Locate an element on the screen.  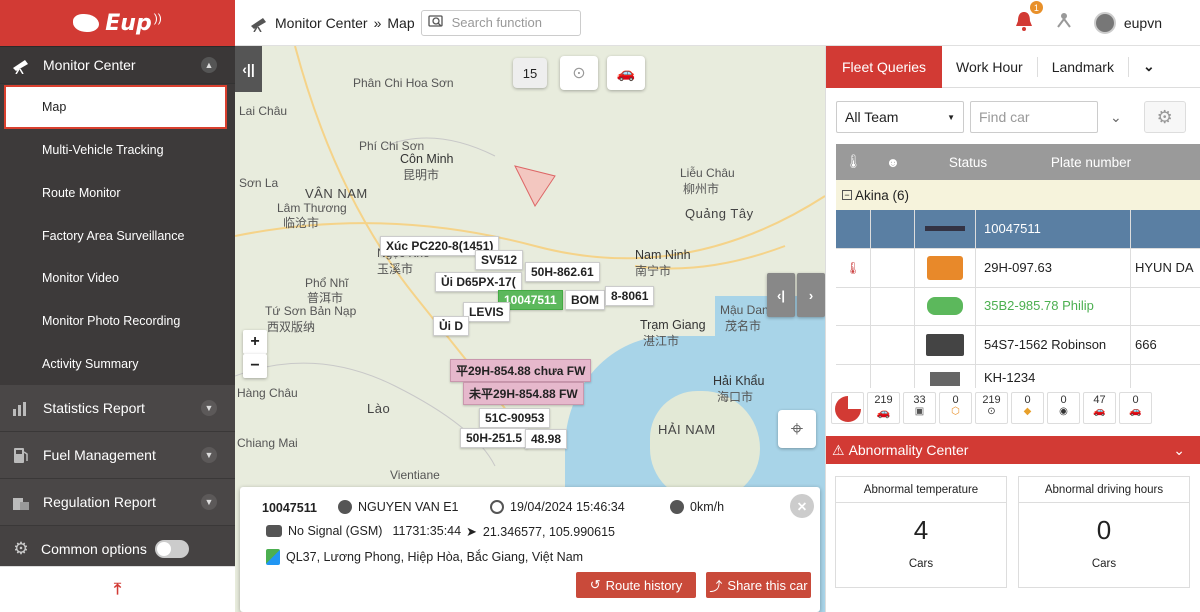
location-arrow-icon: ➤ is located at coordinates (471, 531).